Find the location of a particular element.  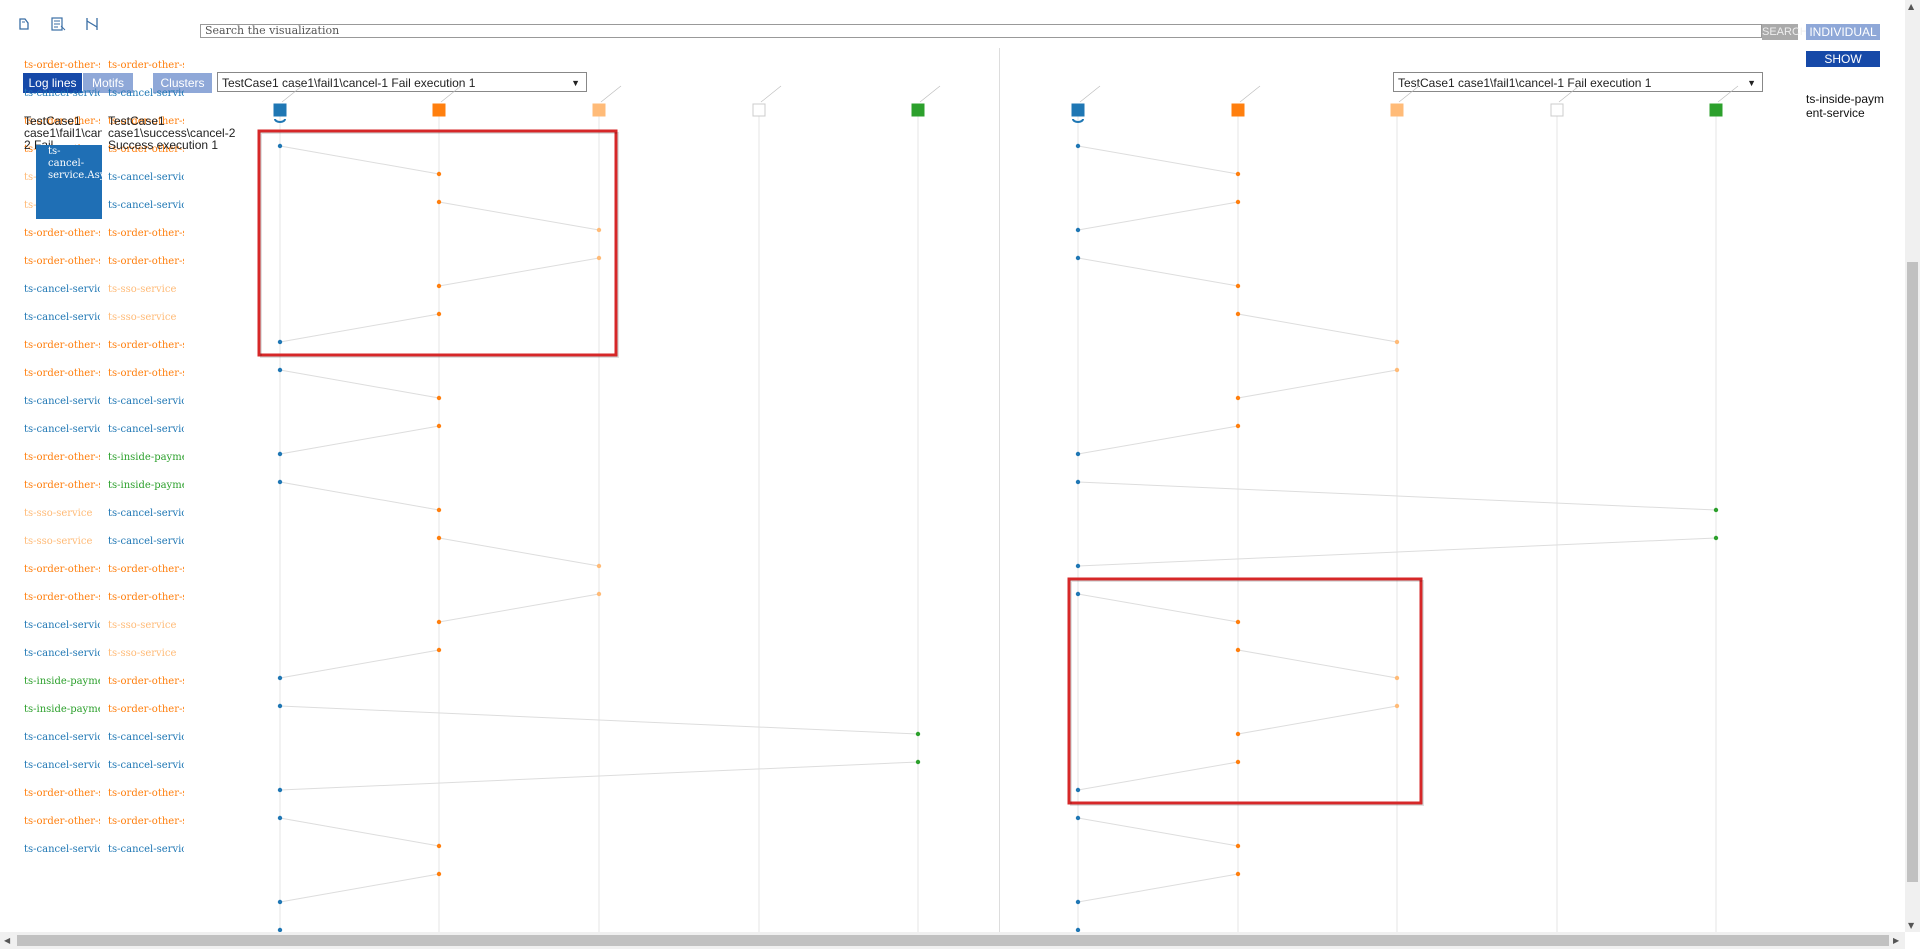

scroll-up-icon: ▲ is located at coordinates (1911, 6).